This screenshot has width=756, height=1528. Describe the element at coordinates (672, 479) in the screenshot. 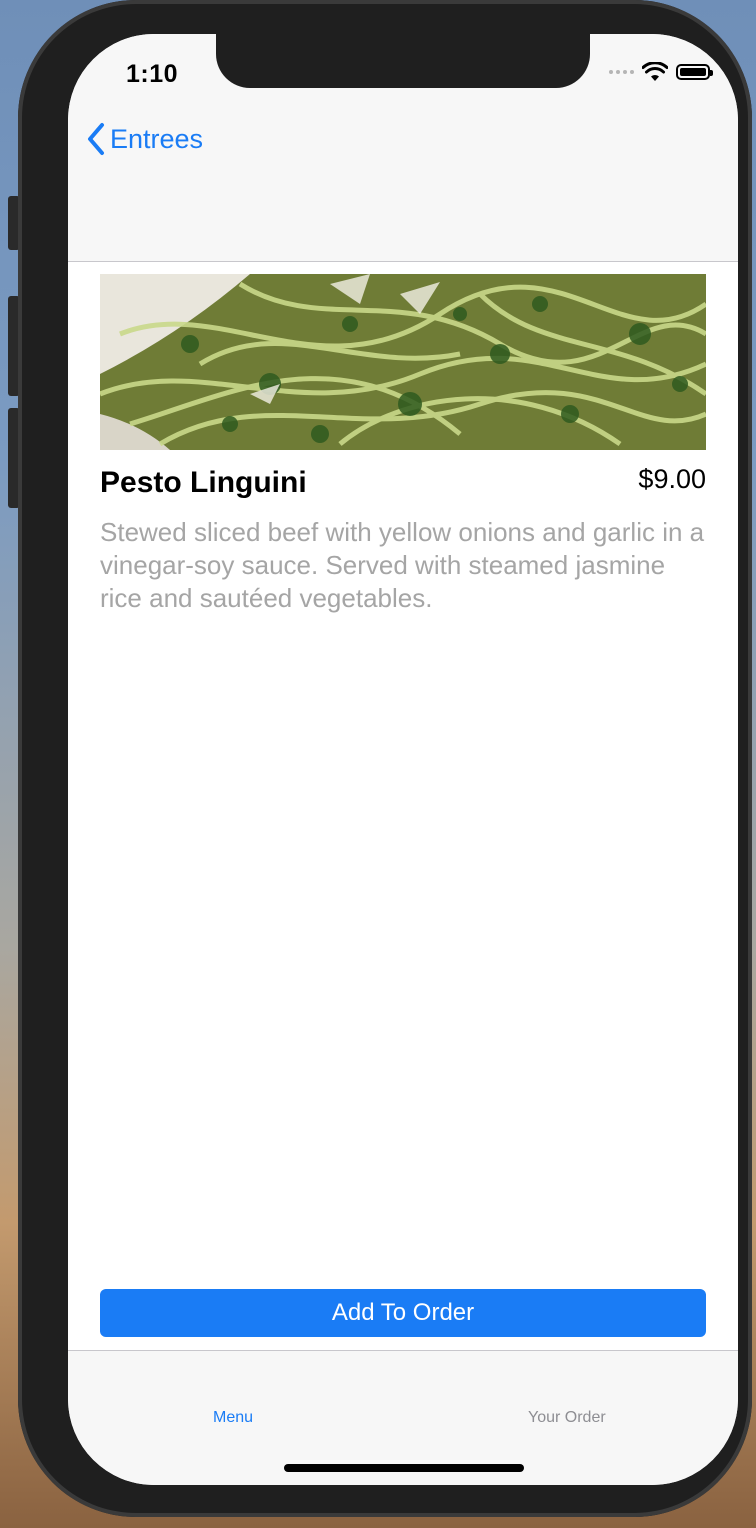

I see `item-price: $9.00` at that location.